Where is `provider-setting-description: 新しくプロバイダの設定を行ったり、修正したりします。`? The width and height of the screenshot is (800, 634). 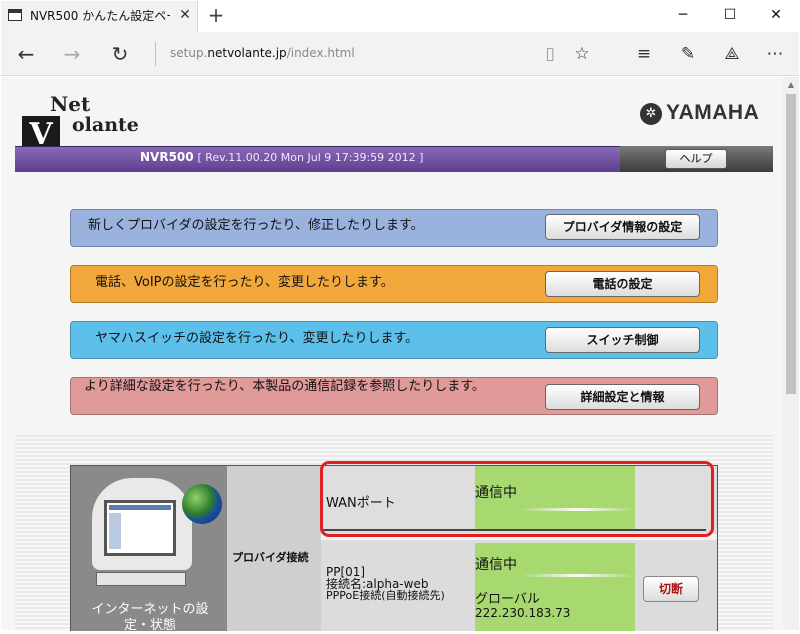
provider-setting-description: 新しくプロバイダの設定を行ったり、修正したりします。 is located at coordinates (256, 225).